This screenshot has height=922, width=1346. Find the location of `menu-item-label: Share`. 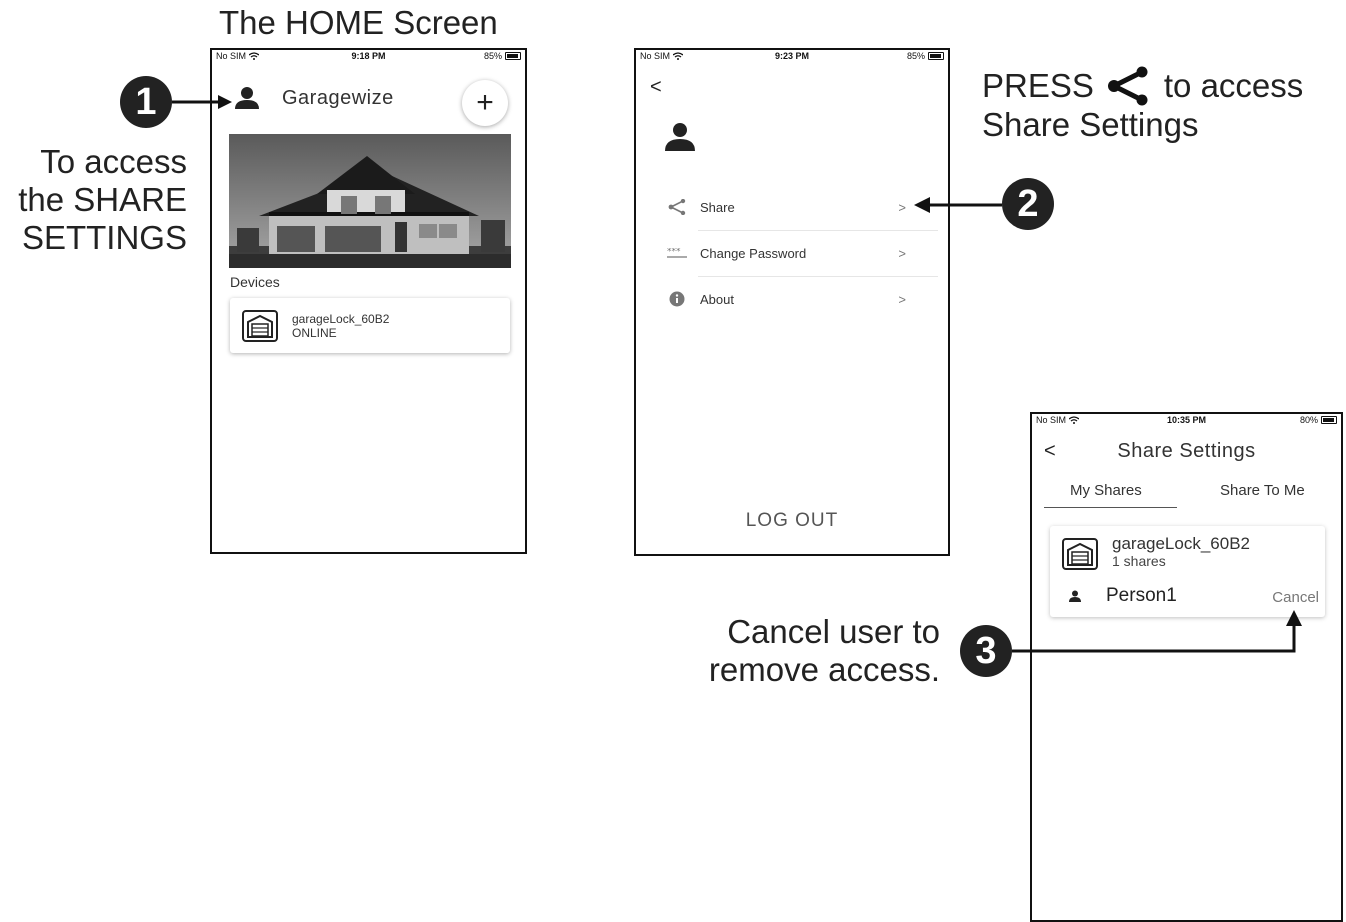

menu-item-label: Share is located at coordinates (717, 207).